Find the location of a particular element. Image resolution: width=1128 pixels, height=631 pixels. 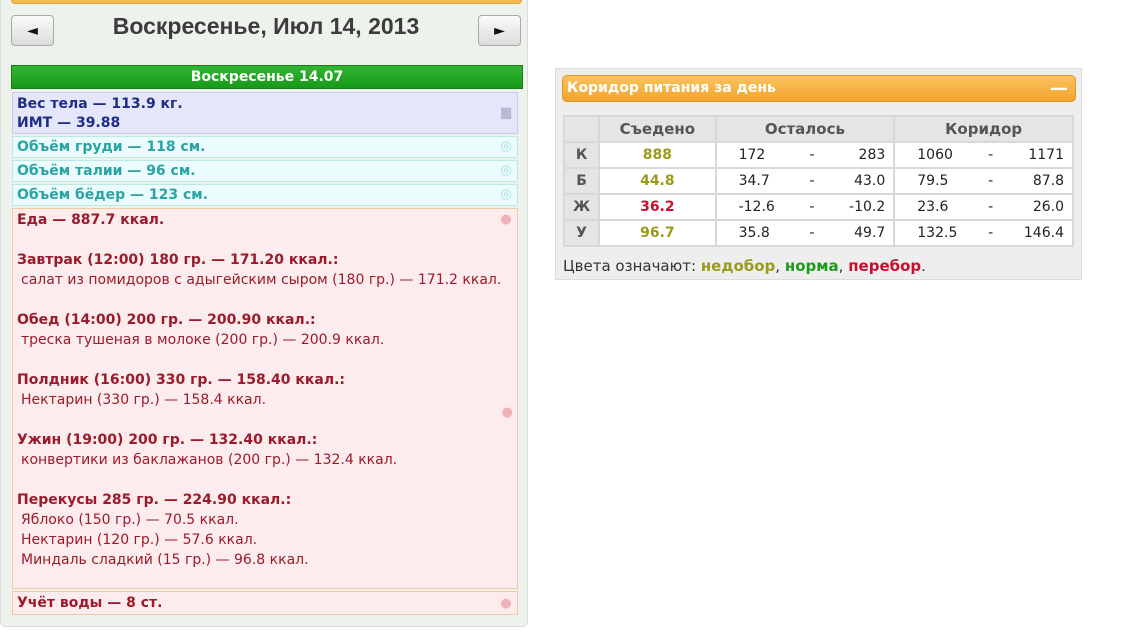

meal-title: Обед (14:00) 200 гр. — 200.90 ккал.: is located at coordinates (267, 320).